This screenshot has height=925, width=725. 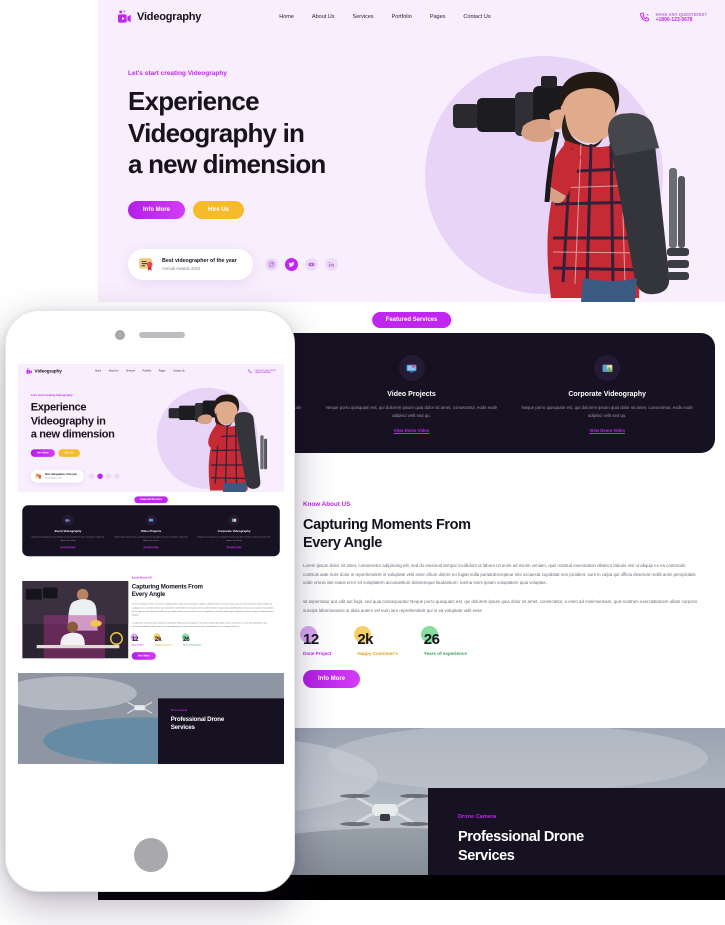 What do you see at coordinates (104, 476) in the screenshot?
I see `phone-social-links` at bounding box center [104, 476].